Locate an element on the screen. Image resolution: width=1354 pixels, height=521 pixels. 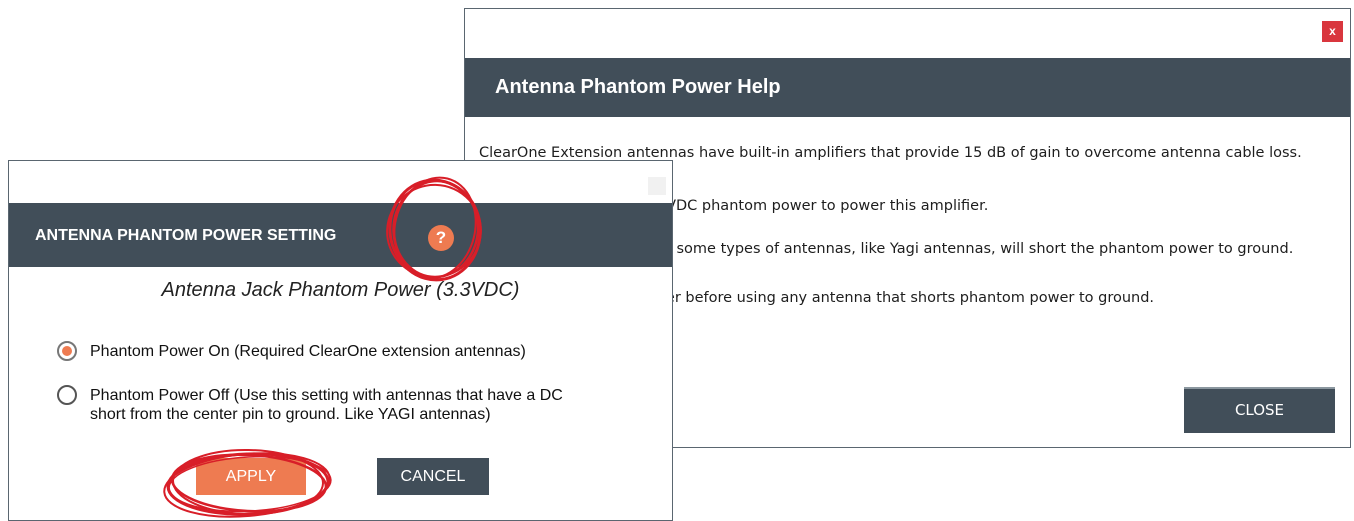
setting-dialog-header: ANTENNA PHANTOM POWER SETTING ? is located at coordinates (340, 235).